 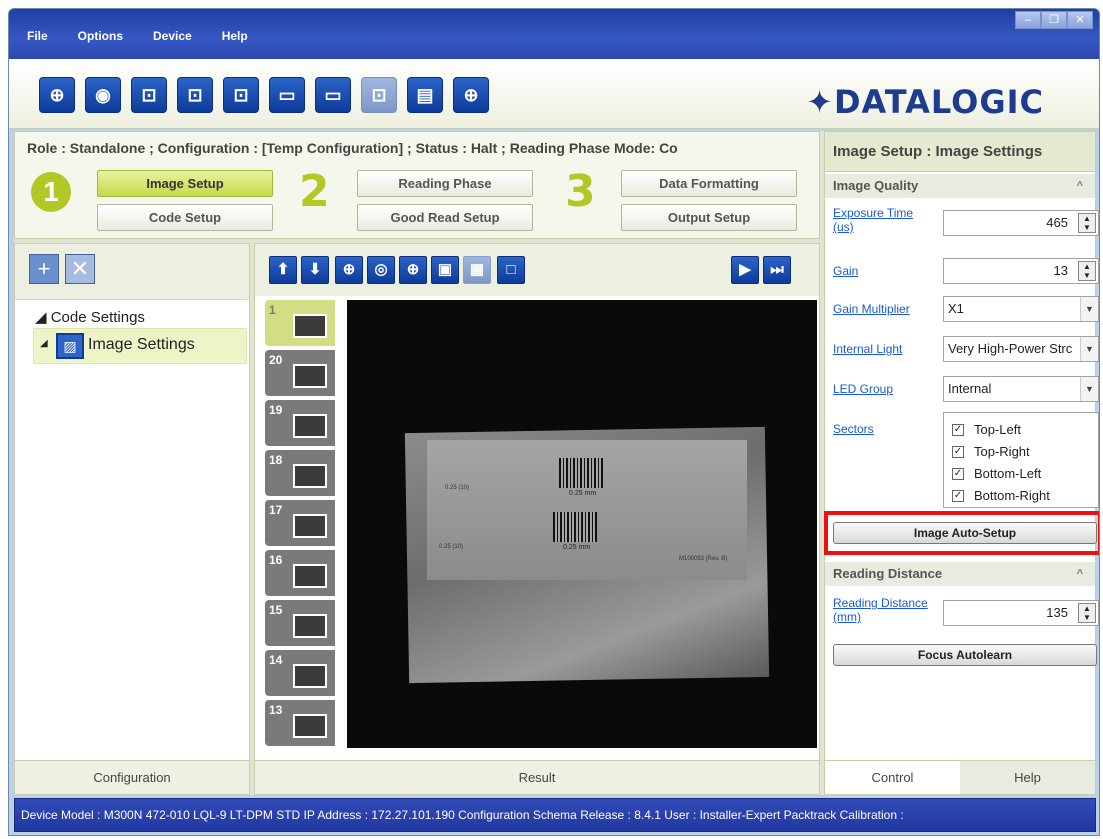 I want to click on delete-item-icon: ✕, so click(x=80, y=269).